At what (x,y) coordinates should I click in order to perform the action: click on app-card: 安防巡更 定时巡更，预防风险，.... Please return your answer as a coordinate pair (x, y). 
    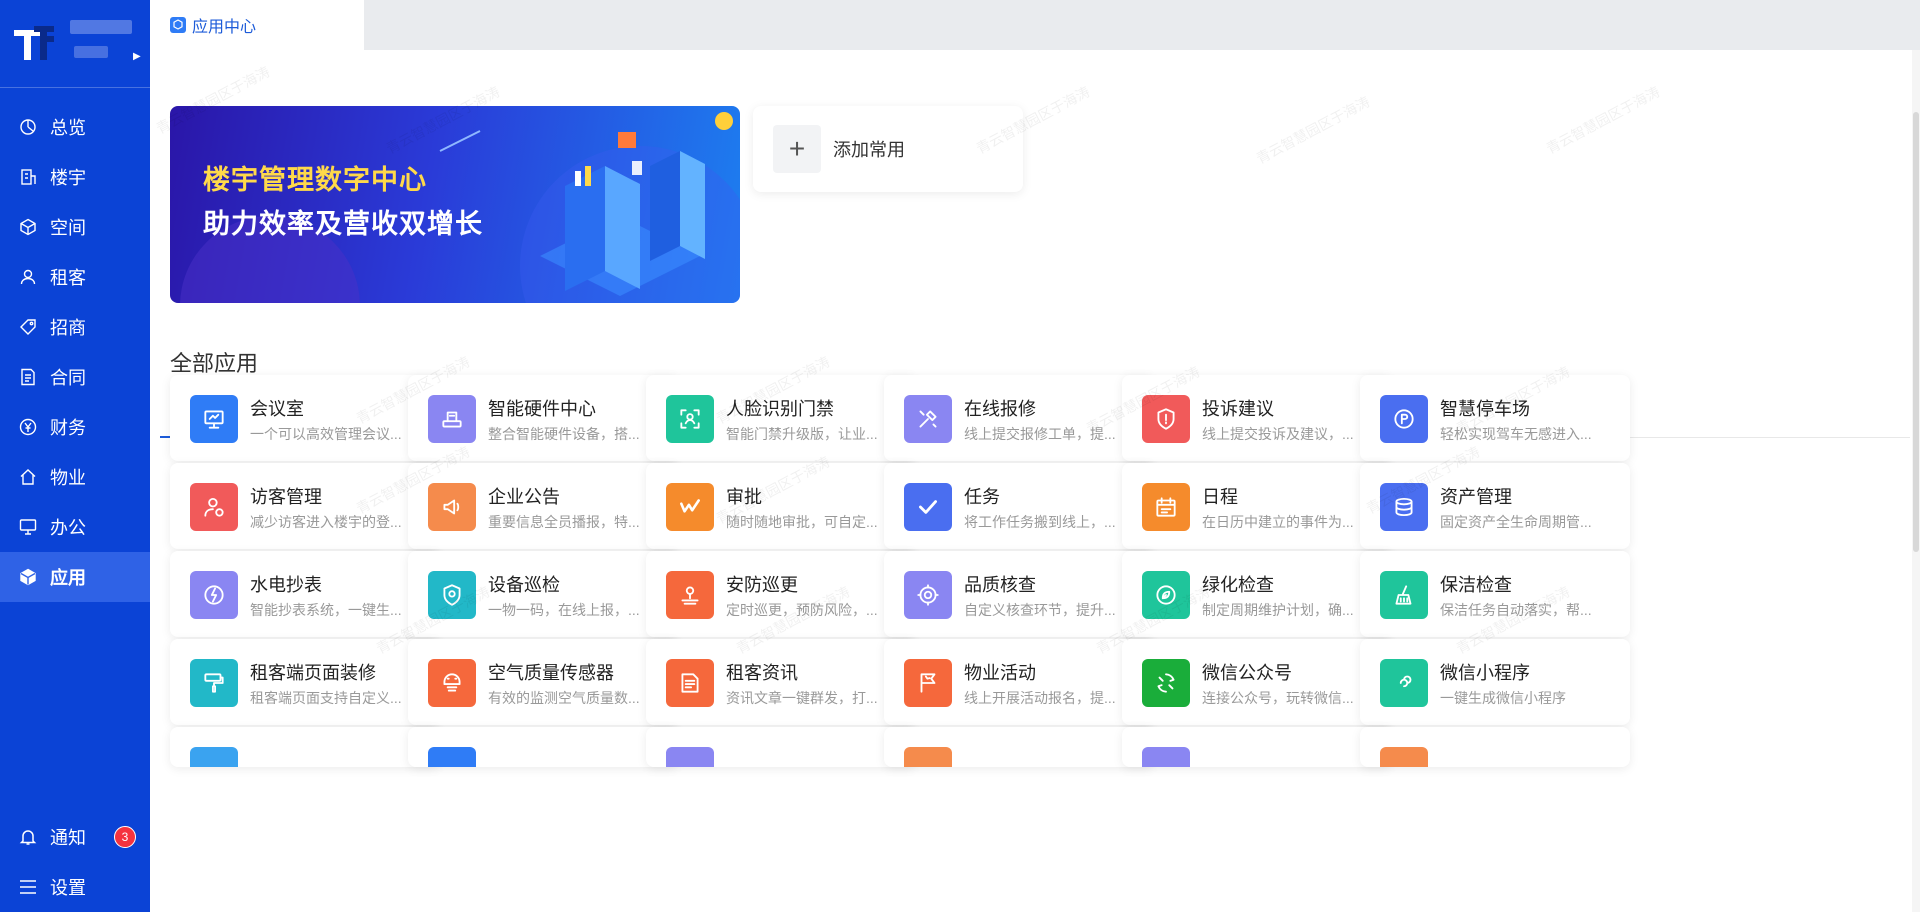
    Looking at the image, I should click on (781, 594).